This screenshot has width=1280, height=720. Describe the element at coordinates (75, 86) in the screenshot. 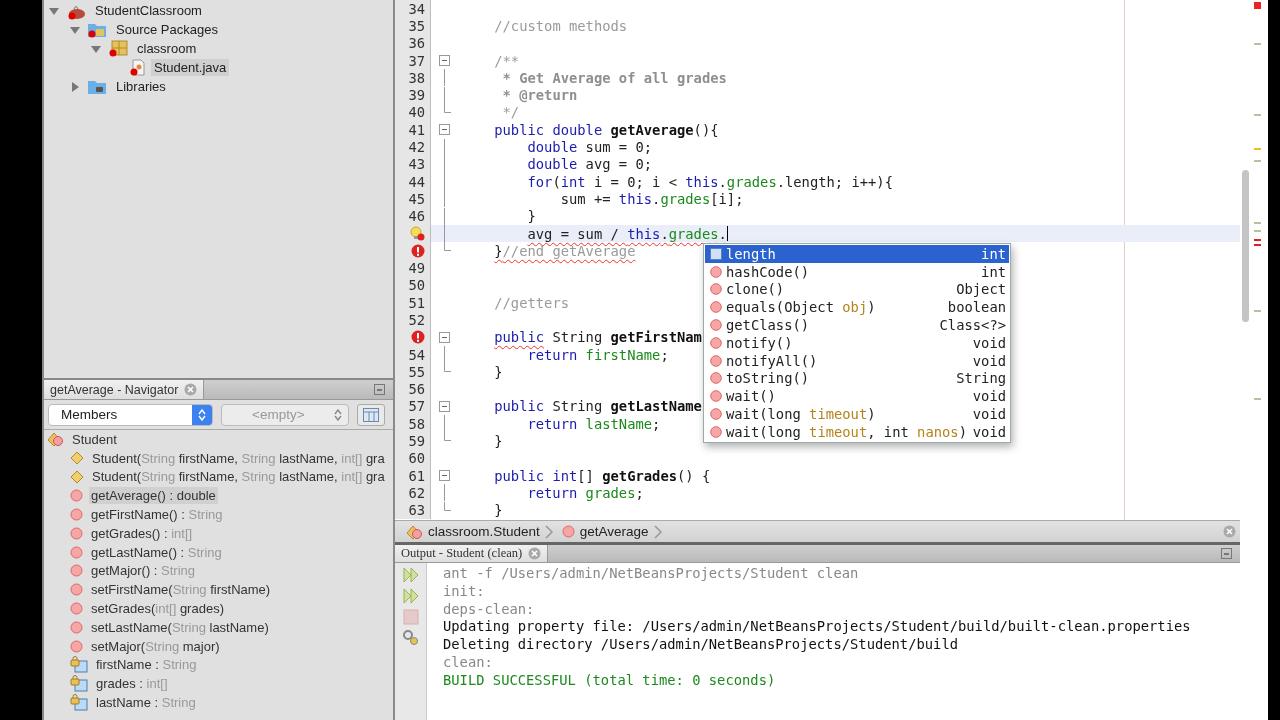

I see `expand-arrow-icon` at that location.